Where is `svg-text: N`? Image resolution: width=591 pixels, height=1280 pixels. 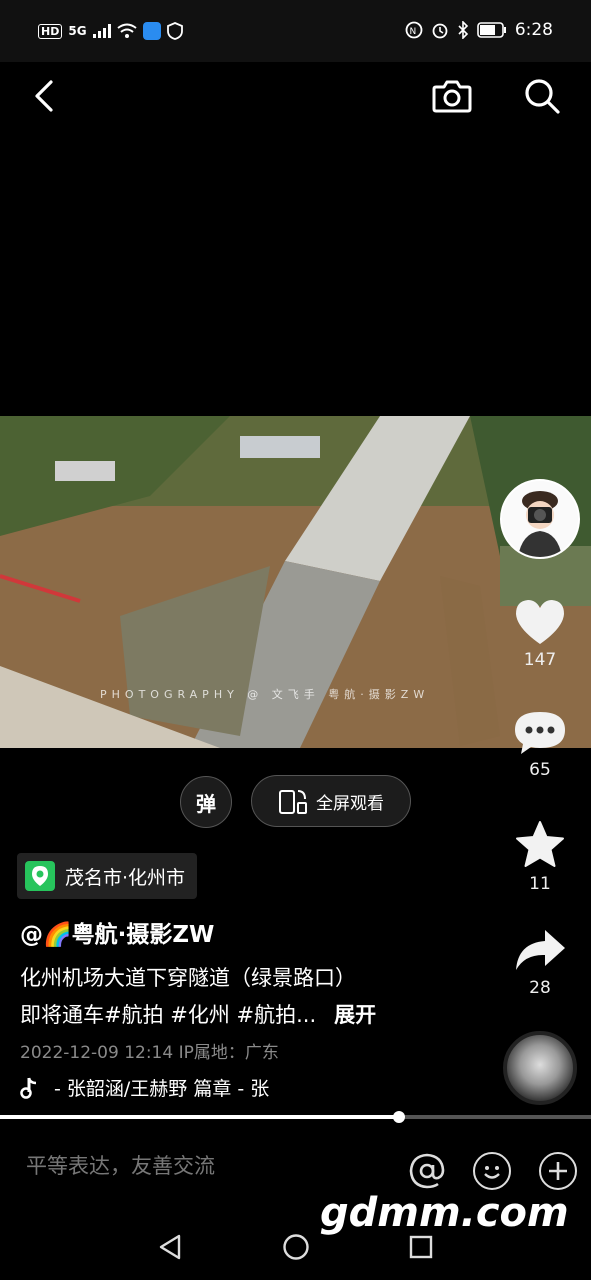
svg-text: N is located at coordinates (412, 32).